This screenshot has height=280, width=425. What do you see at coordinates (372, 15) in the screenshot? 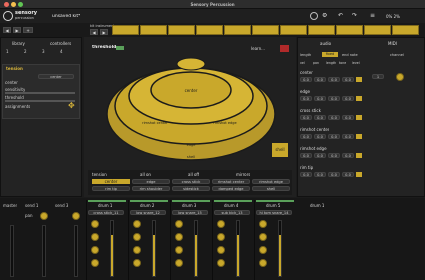
I see `mixer-icon: ≡` at bounding box center [372, 15].